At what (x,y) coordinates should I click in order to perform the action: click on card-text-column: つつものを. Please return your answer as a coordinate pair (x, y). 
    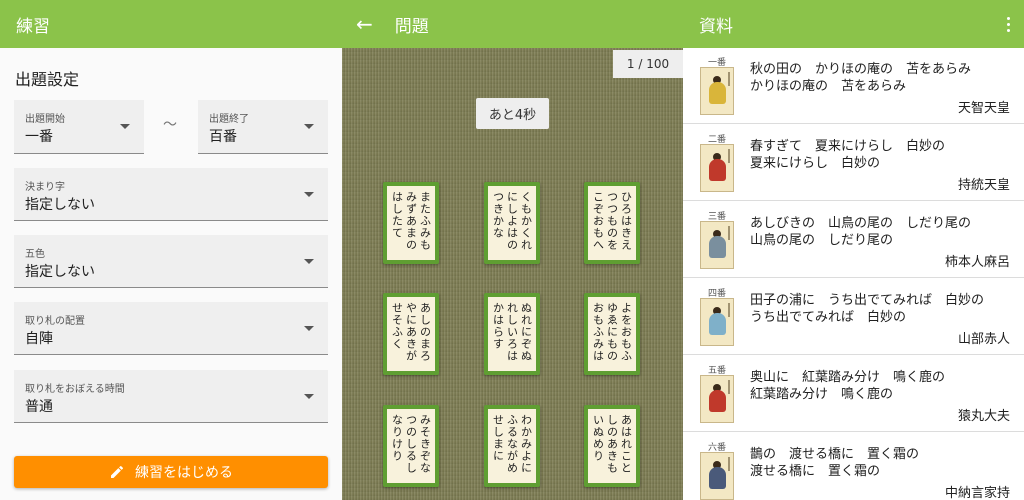
    Looking at the image, I should click on (612, 221).